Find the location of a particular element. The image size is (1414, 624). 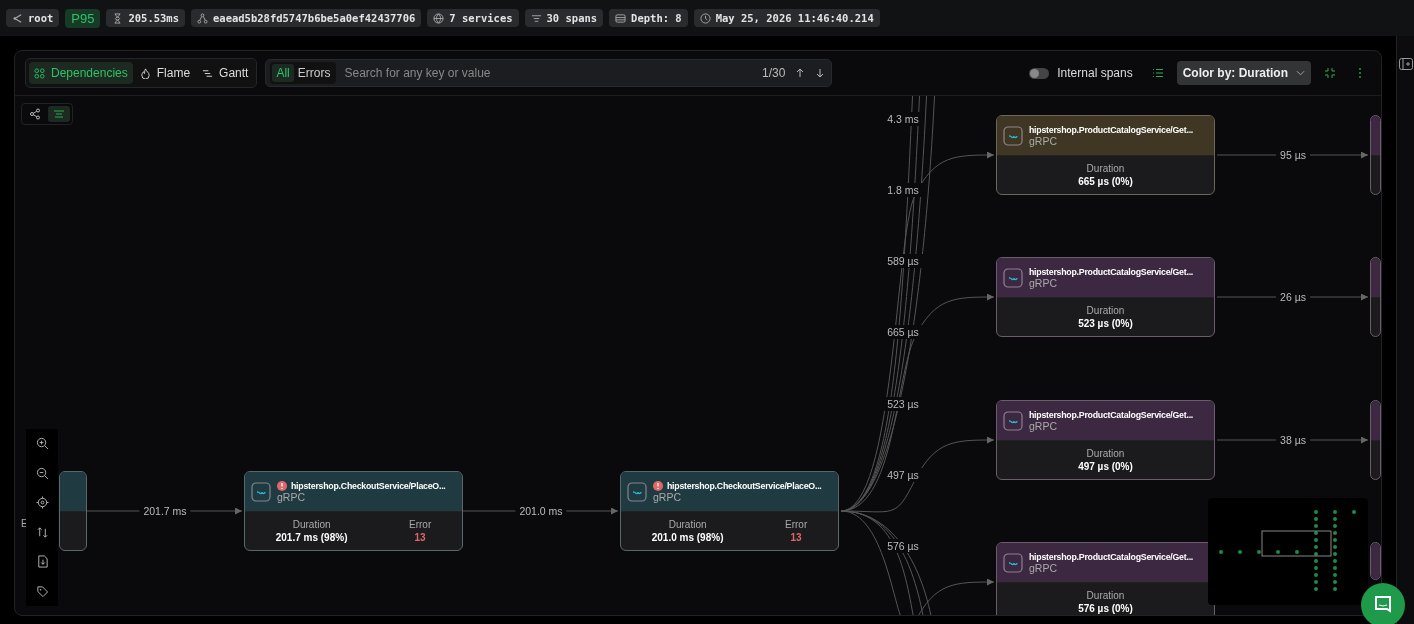

clock-icon is located at coordinates (705, 18).